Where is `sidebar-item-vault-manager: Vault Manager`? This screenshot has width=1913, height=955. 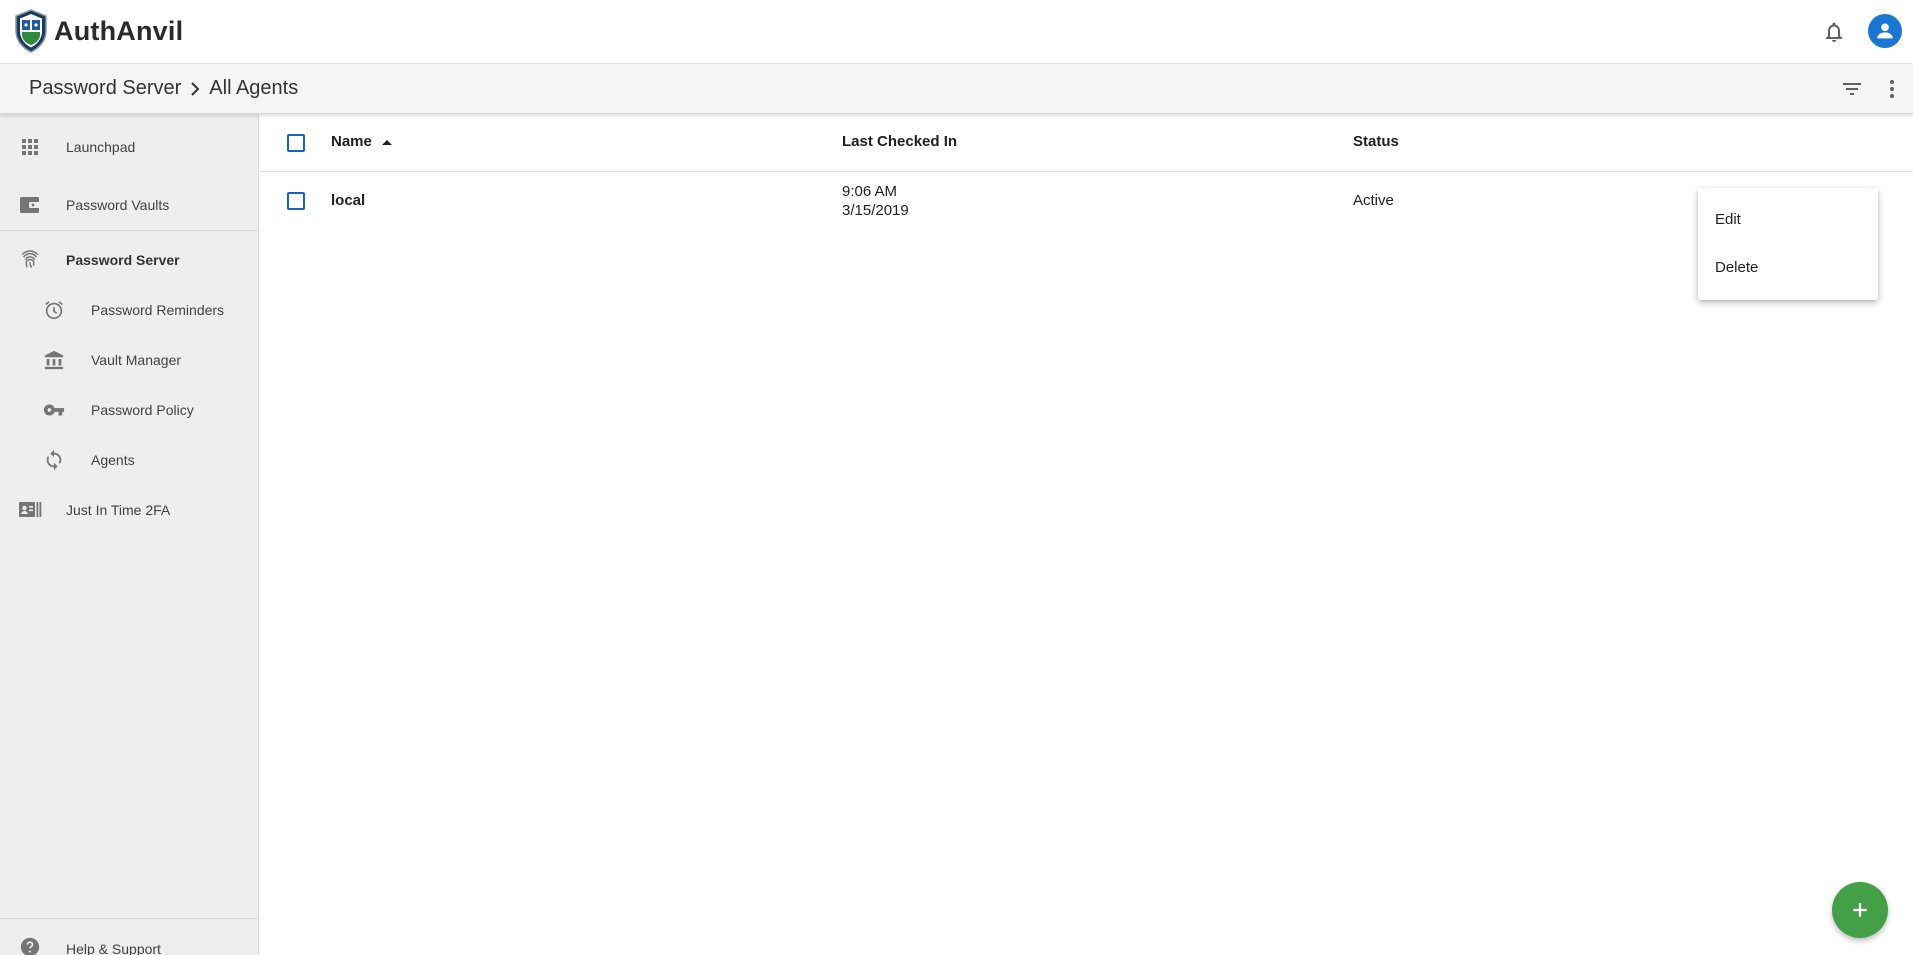
sidebar-item-vault-manager: Vault Manager is located at coordinates (129, 360).